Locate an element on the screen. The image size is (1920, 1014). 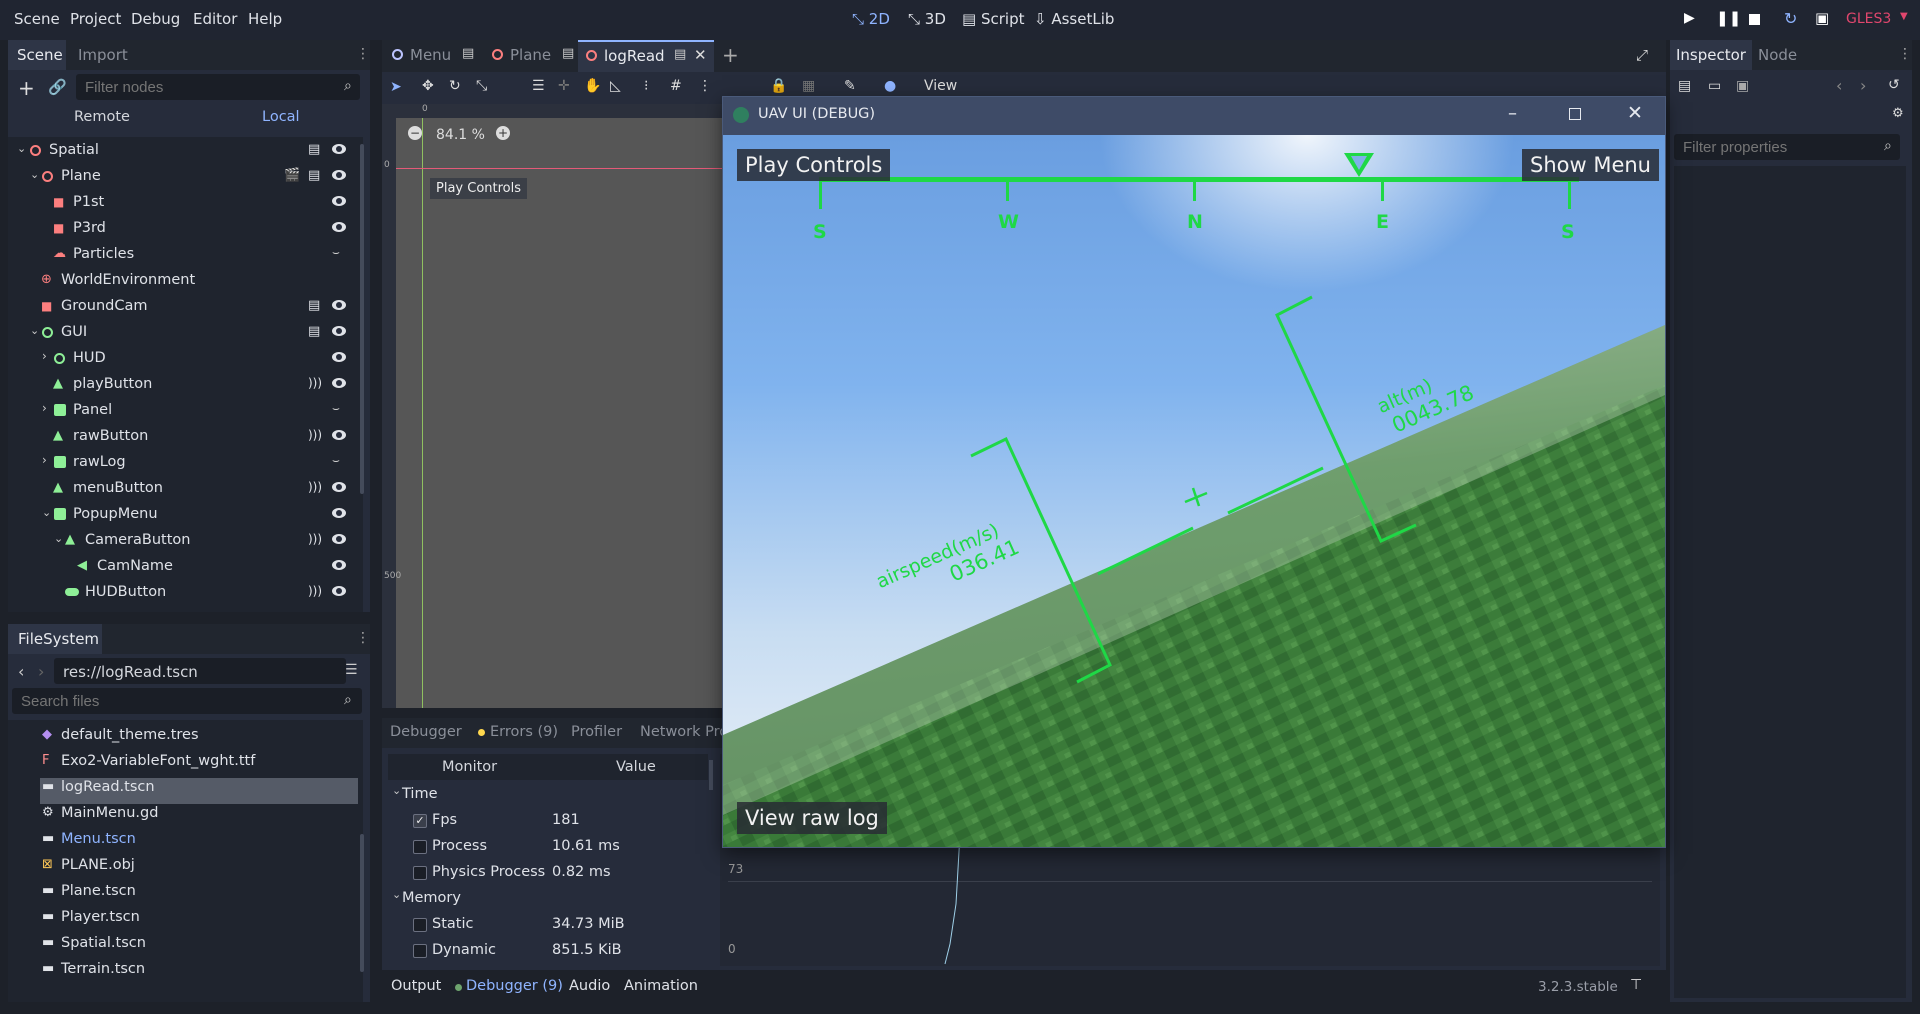
pause-icon: ❚❚ is located at coordinates (1728, 18).